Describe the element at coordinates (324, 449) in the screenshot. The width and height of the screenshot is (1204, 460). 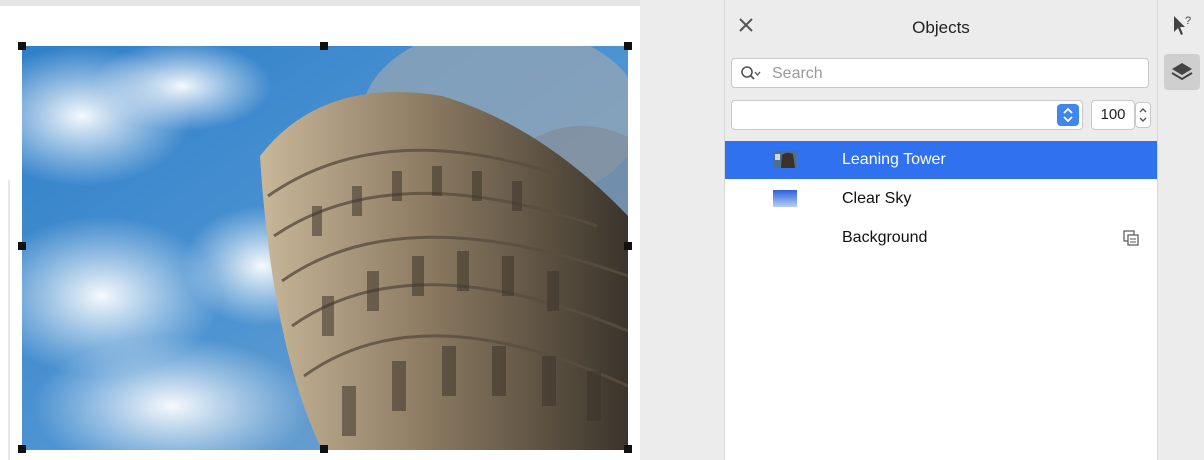
I see `resize-handle-bottom` at that location.